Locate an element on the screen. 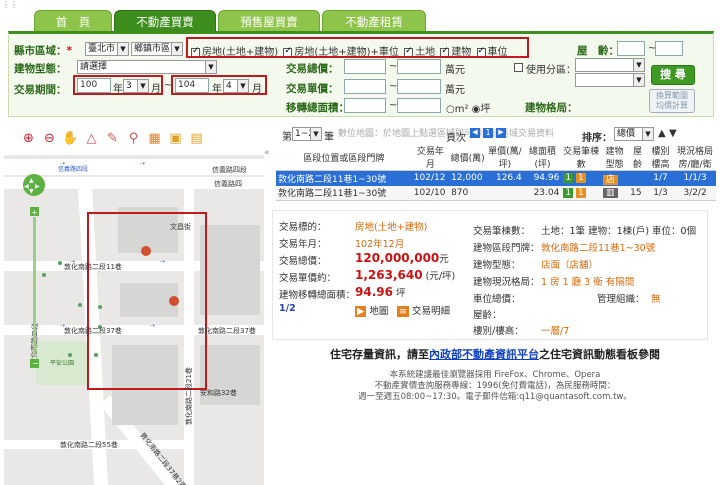 This screenshot has height=485, width=720. col-header: 屋齡 is located at coordinates (637, 157).